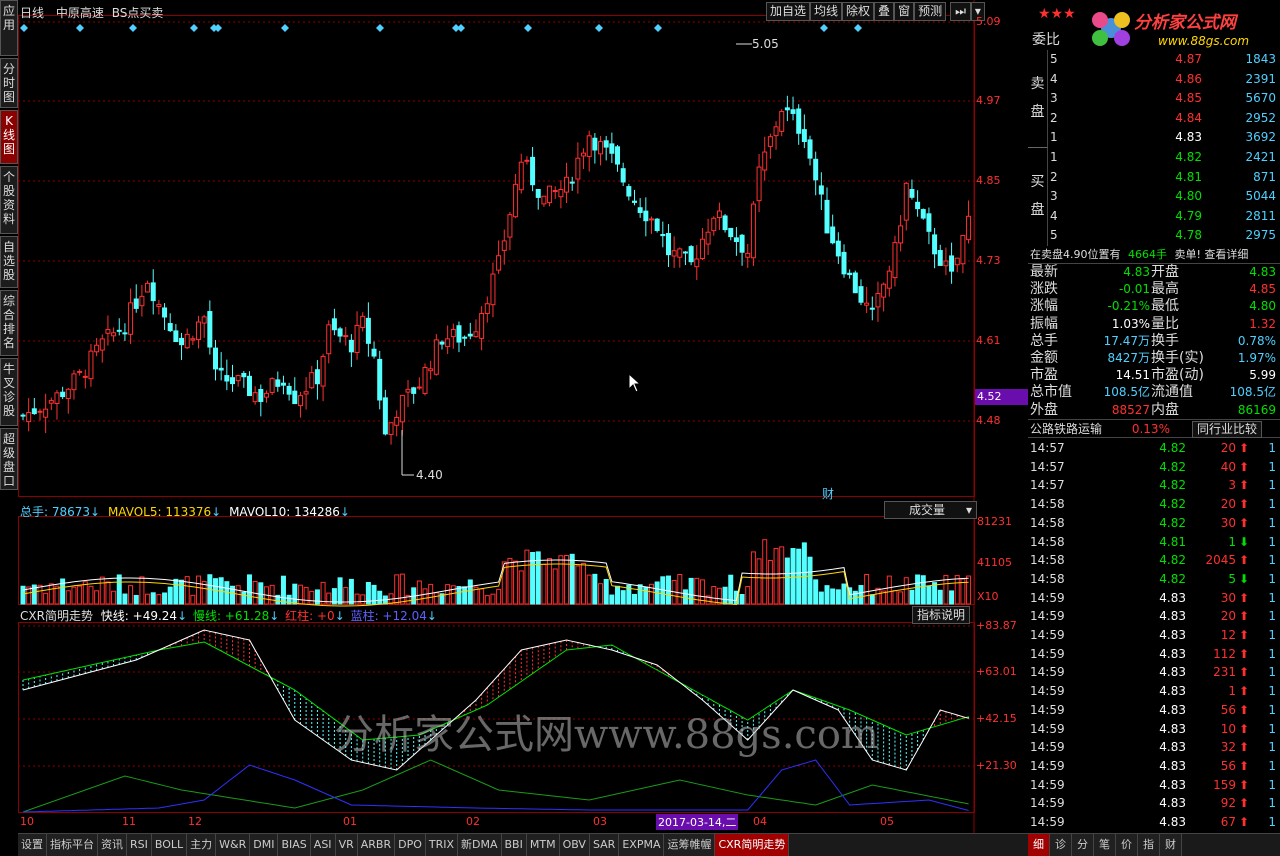 The image size is (1280, 856). What do you see at coordinates (294, 845) in the screenshot?
I see `indicator-tab: BIAS` at bounding box center [294, 845].